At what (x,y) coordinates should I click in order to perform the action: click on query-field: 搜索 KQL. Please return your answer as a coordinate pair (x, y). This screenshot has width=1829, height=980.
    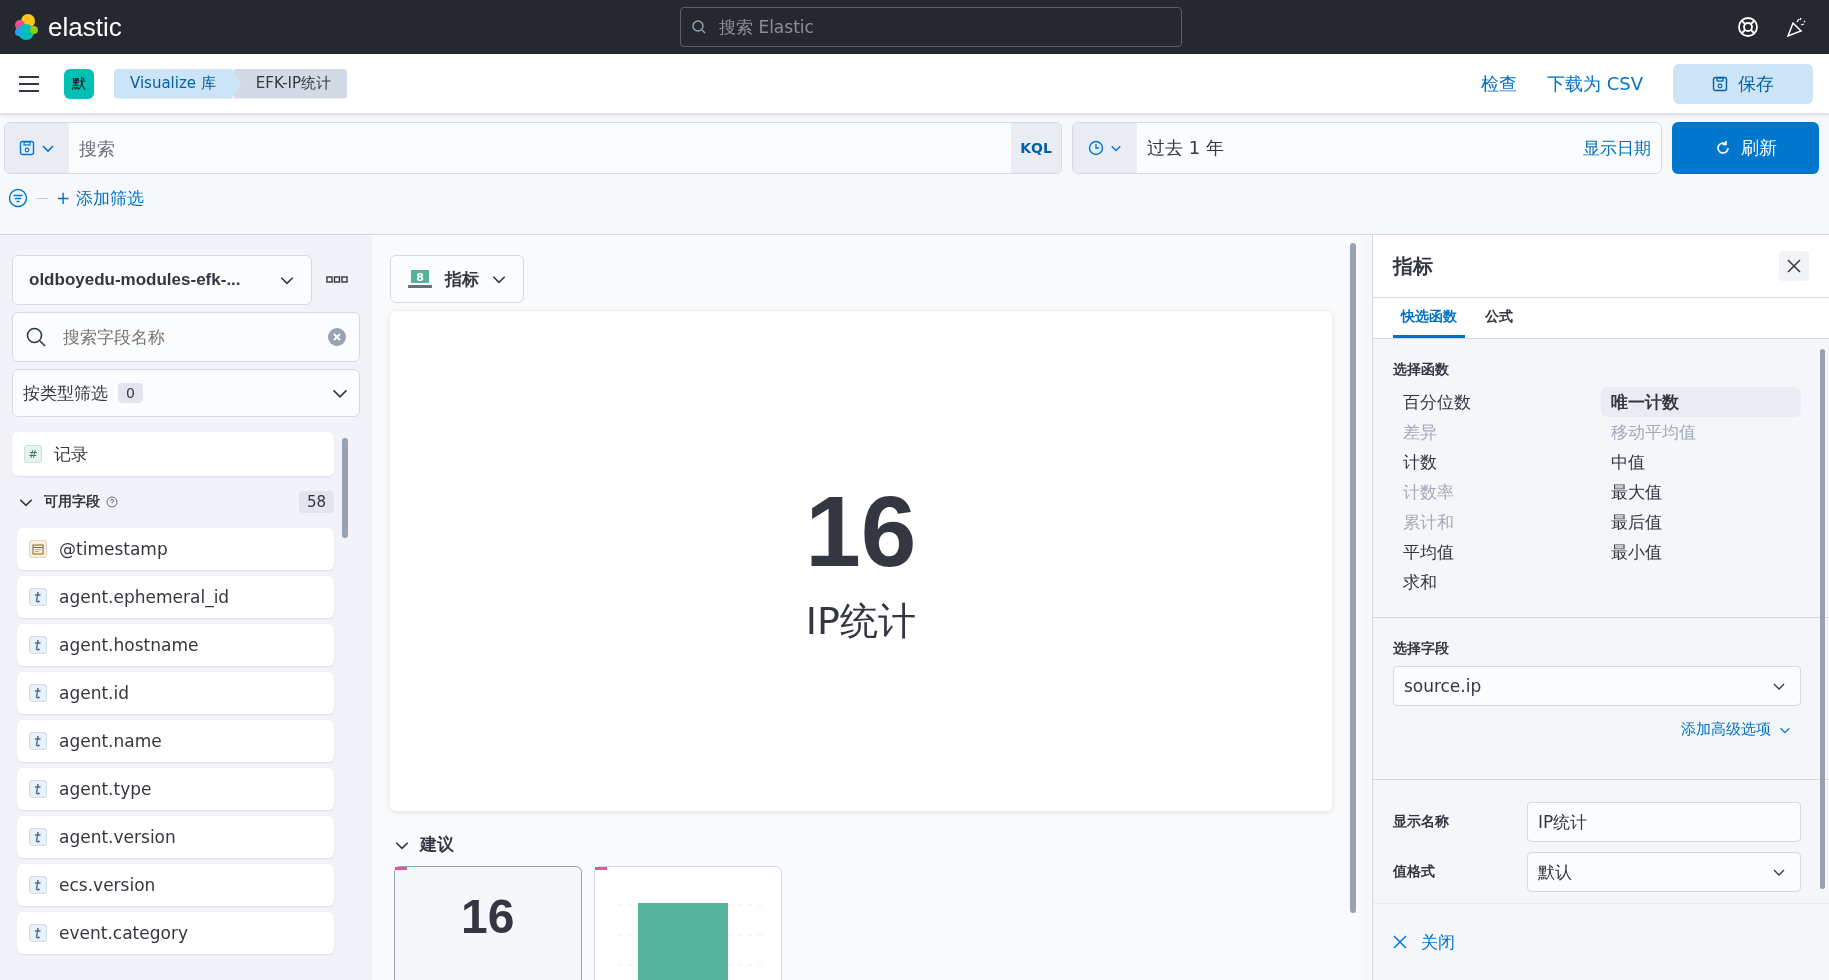
    Looking at the image, I should click on (533, 148).